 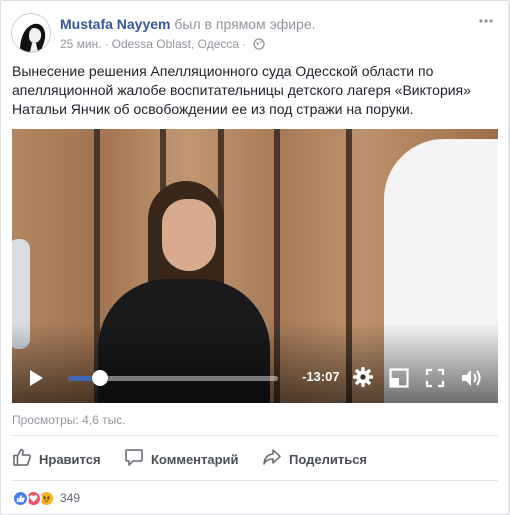 What do you see at coordinates (46, 498) in the screenshot?
I see `reactions-summary: 349` at bounding box center [46, 498].